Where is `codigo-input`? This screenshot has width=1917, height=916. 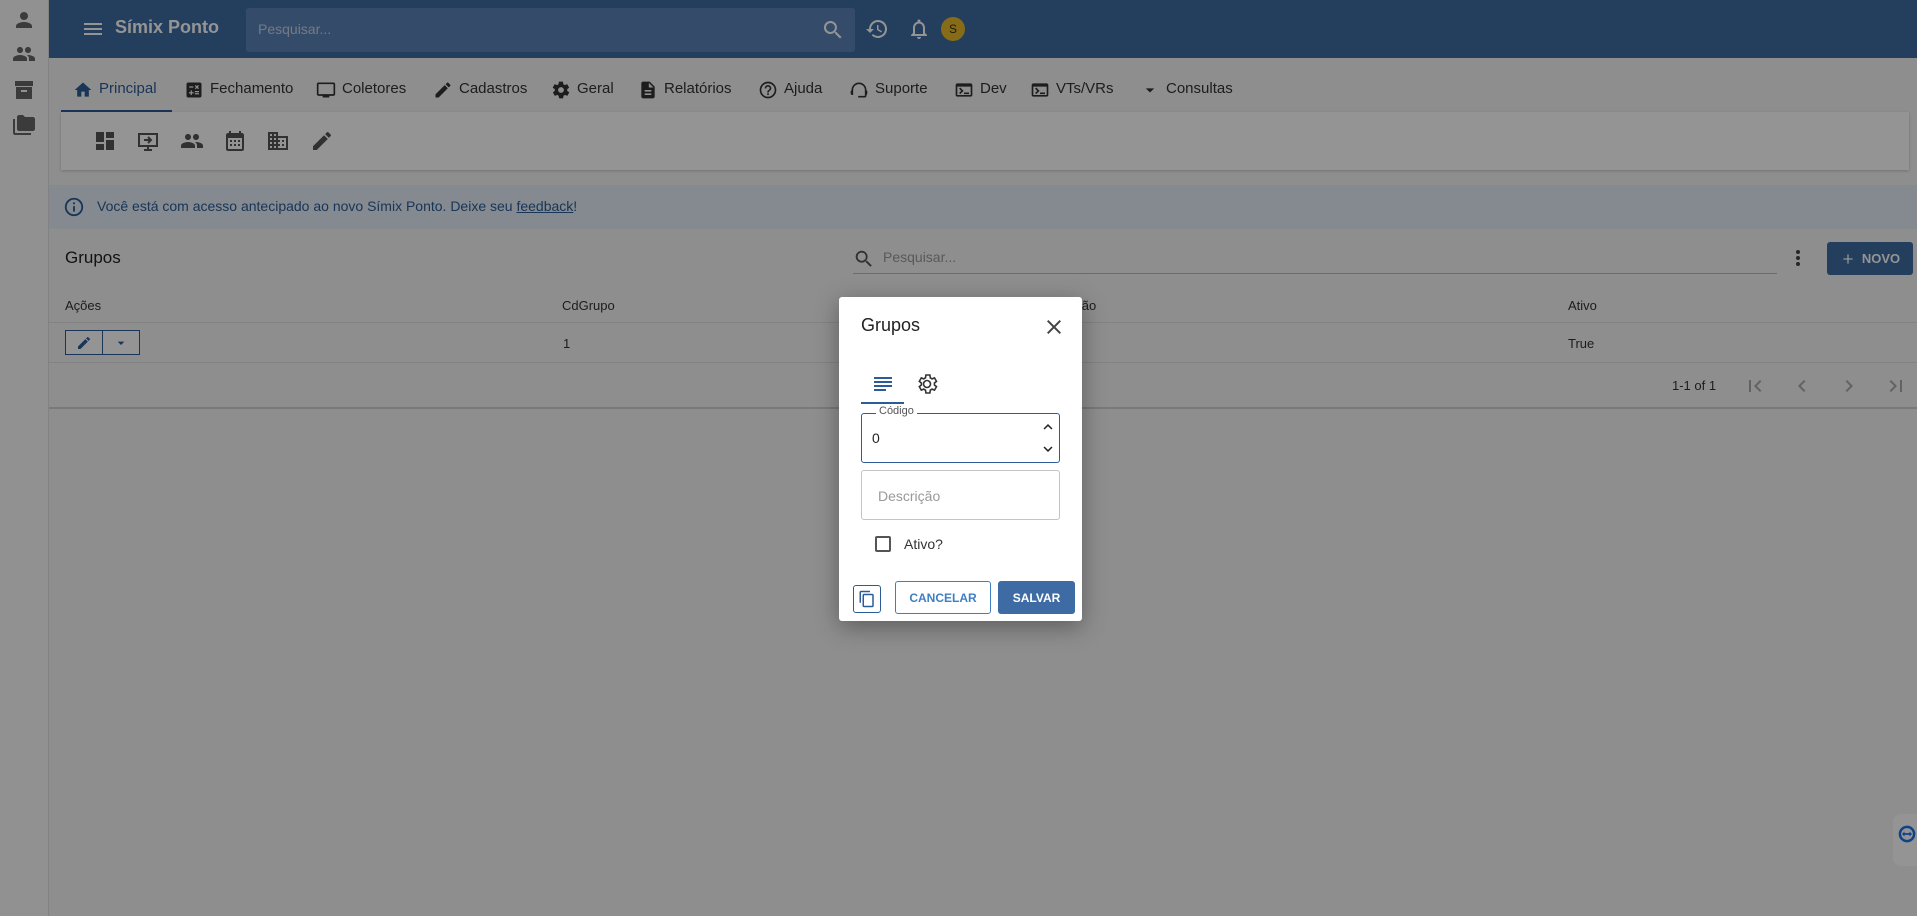
codigo-input is located at coordinates (947, 438).